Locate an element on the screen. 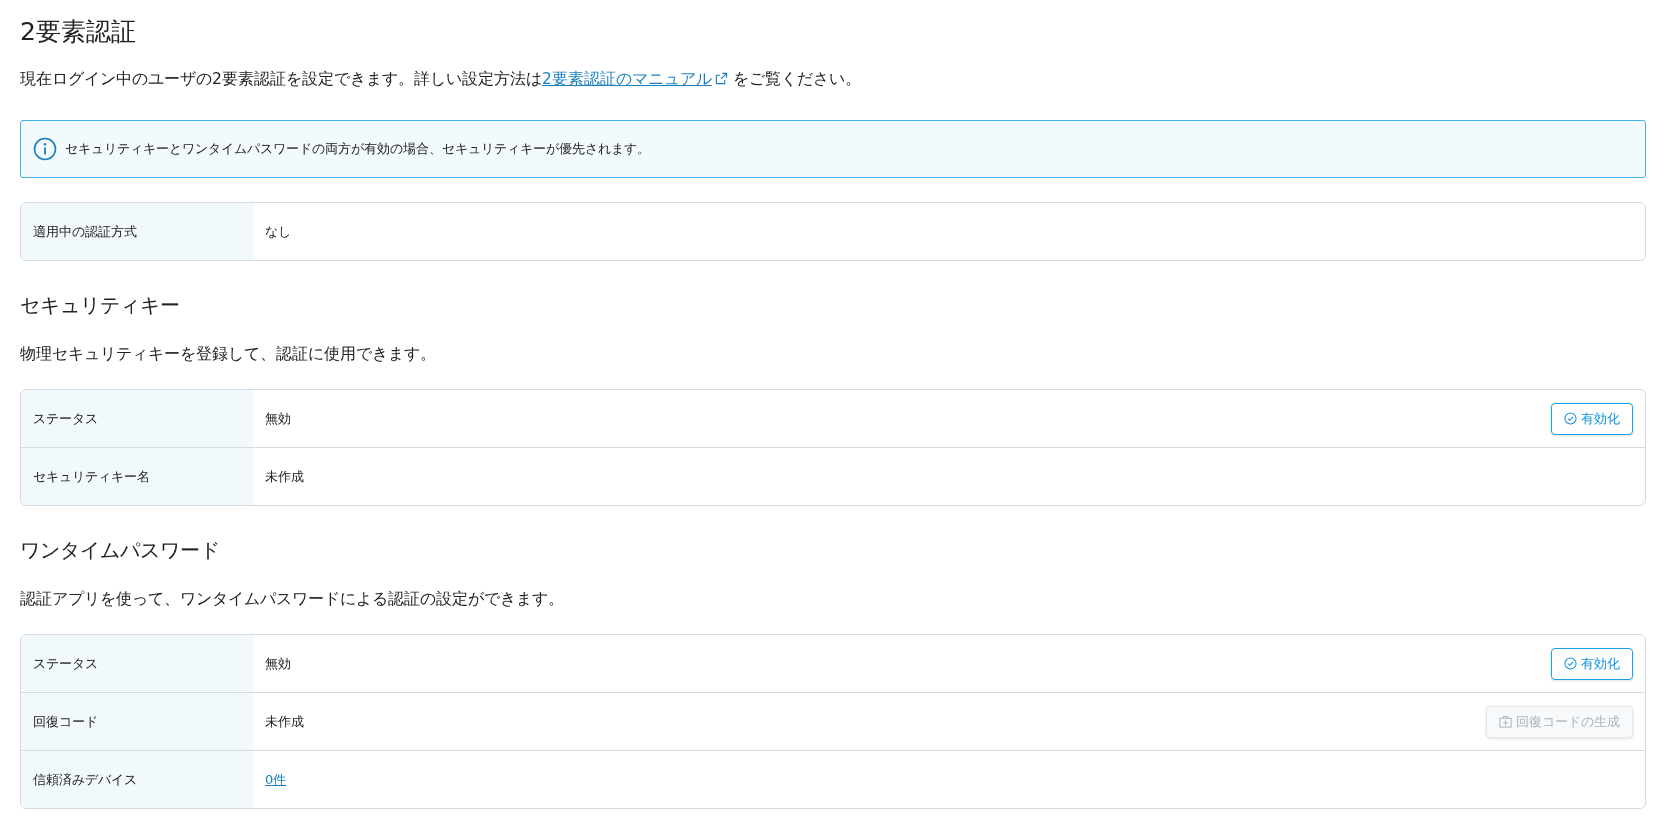  row-label: セキュリティキー名 is located at coordinates (137, 476).